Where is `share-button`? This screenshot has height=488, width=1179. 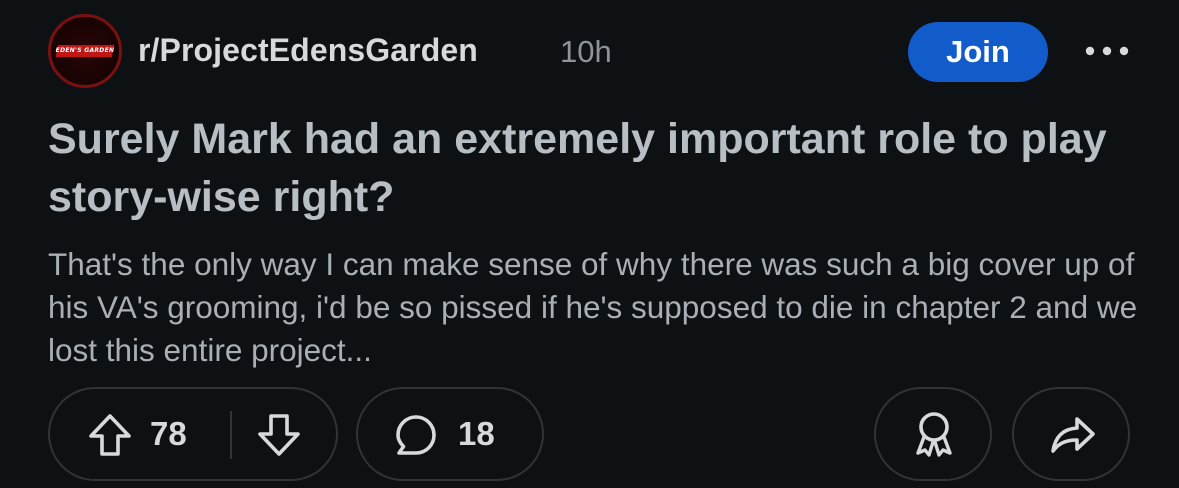
share-button is located at coordinates (1071, 434).